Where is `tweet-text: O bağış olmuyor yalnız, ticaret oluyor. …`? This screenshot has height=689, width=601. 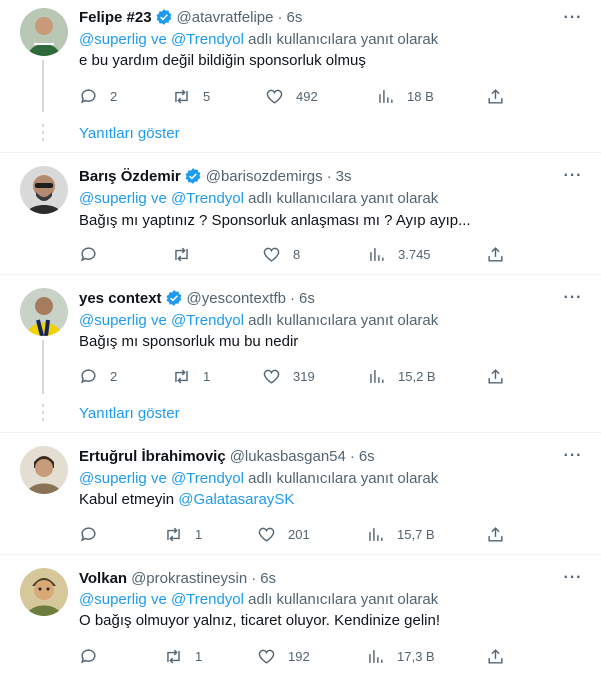 tweet-text: O bağış olmuyor yalnız, ticaret oluyor. … is located at coordinates (260, 620).